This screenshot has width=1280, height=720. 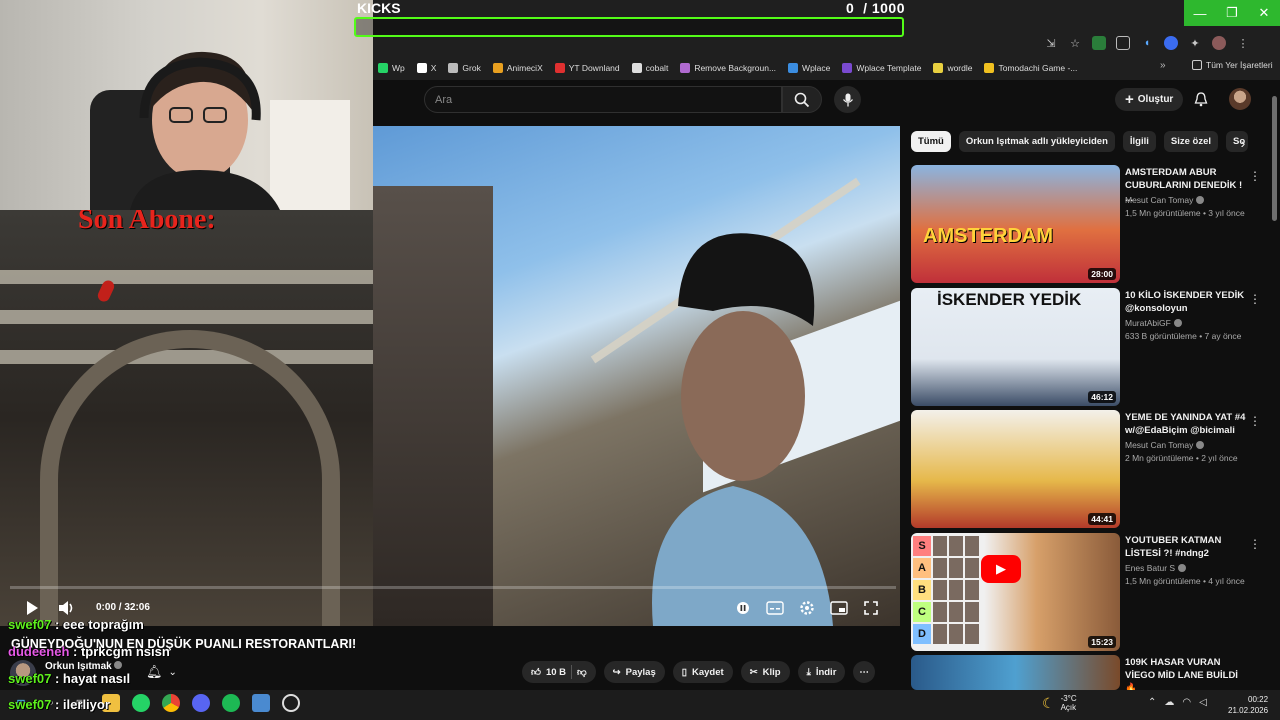 What do you see at coordinates (1232, 13) in the screenshot?
I see `restore-icon: ❐` at bounding box center [1232, 13].